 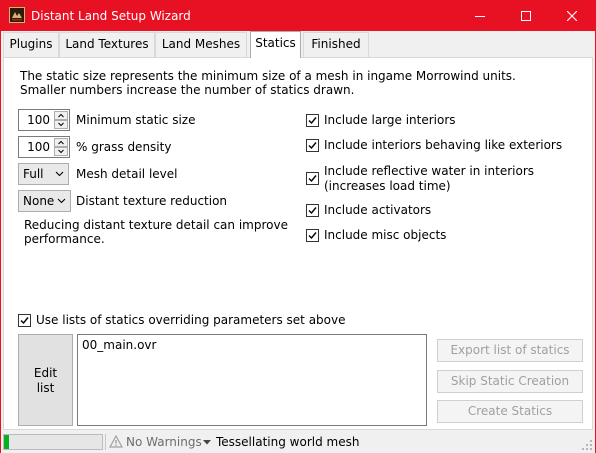 I want to click on tab-label: Finished, so click(x=336, y=44).